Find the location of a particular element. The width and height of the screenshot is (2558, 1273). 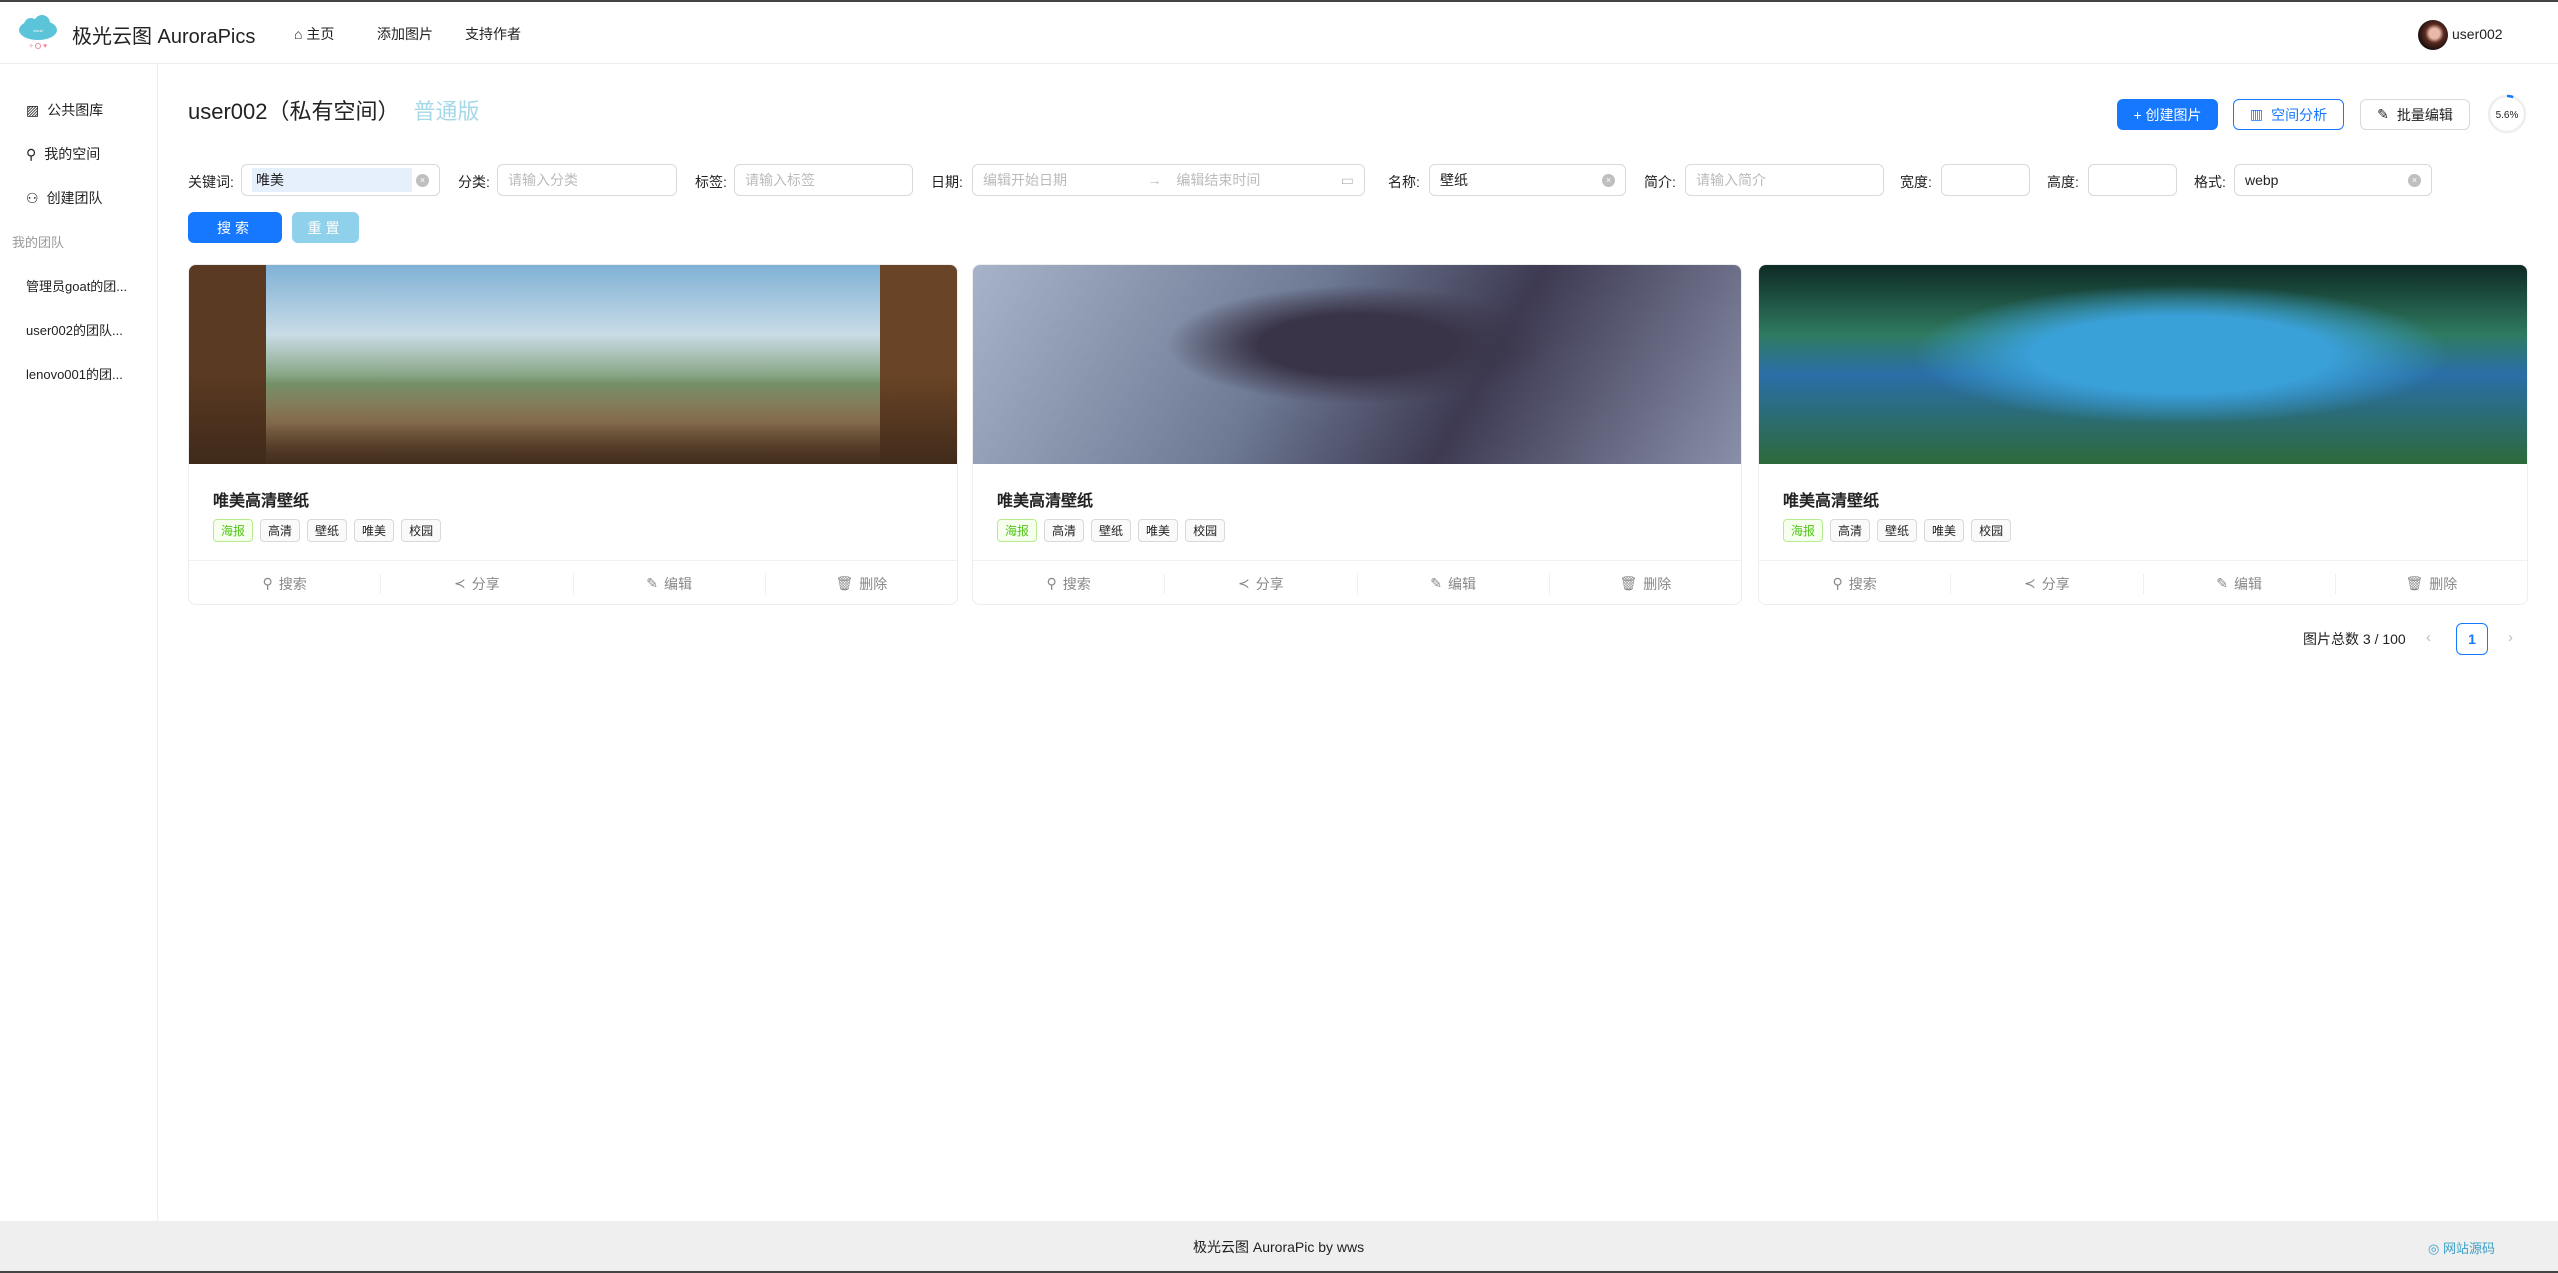

calendar-icon: ▭ is located at coordinates (1347, 179).